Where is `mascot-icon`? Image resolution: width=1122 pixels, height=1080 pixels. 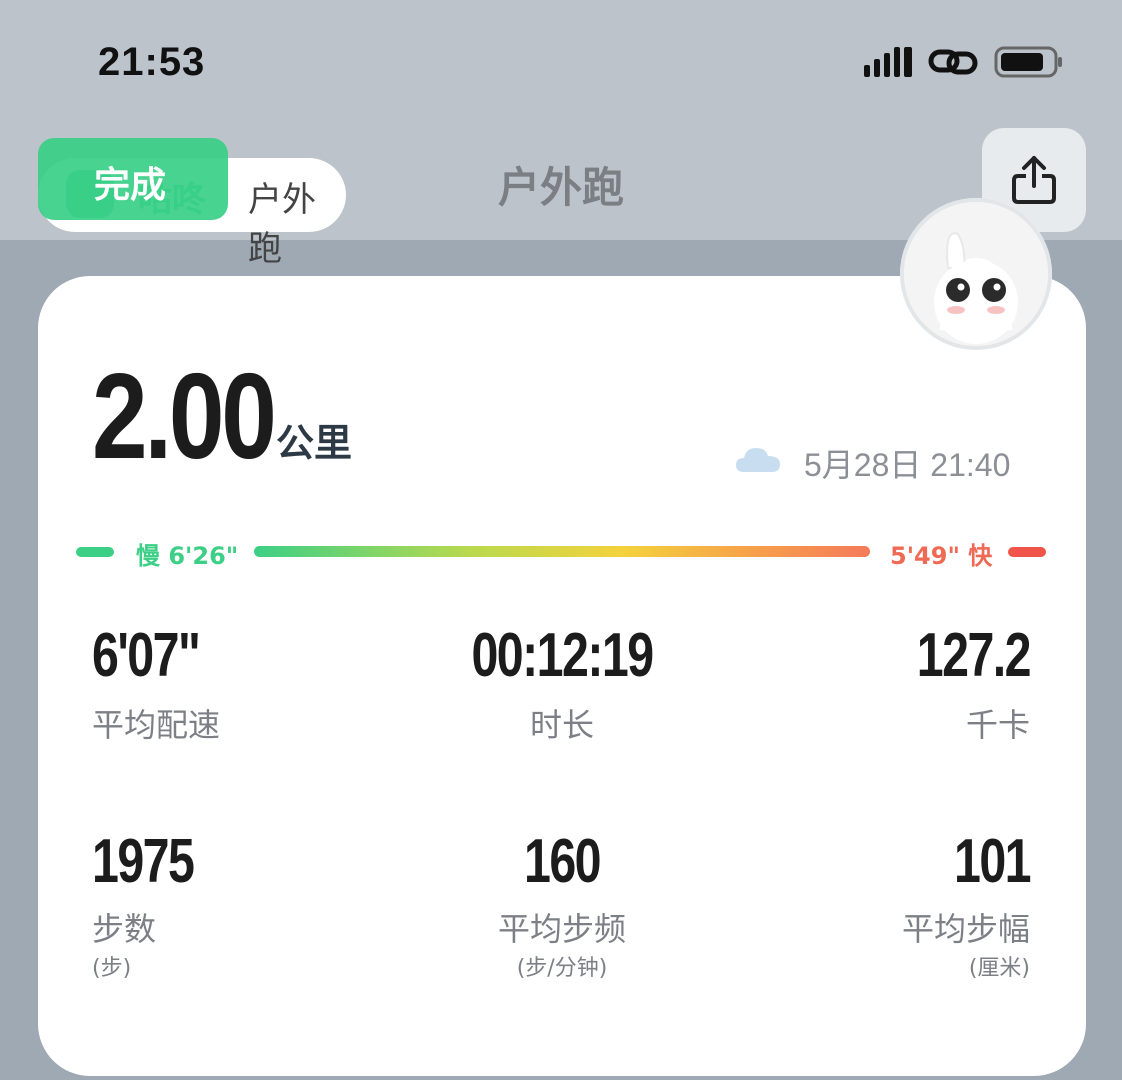
mascot-icon is located at coordinates (976, 274).